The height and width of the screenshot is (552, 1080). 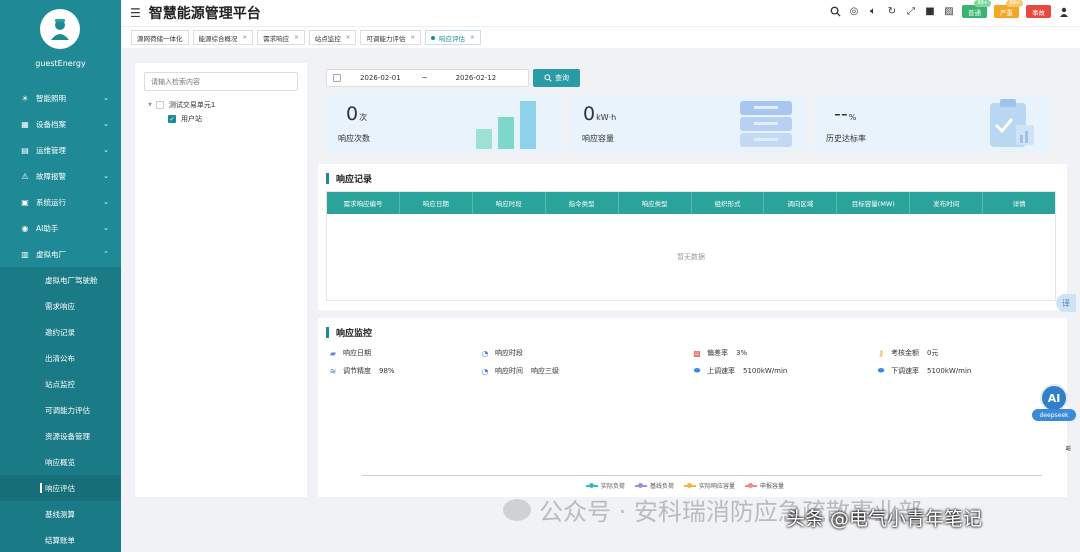 What do you see at coordinates (60, 254) in the screenshot?
I see `sidebar-item-vpp: ▥ 虚拟电厂 ⌃` at bounding box center [60, 254].